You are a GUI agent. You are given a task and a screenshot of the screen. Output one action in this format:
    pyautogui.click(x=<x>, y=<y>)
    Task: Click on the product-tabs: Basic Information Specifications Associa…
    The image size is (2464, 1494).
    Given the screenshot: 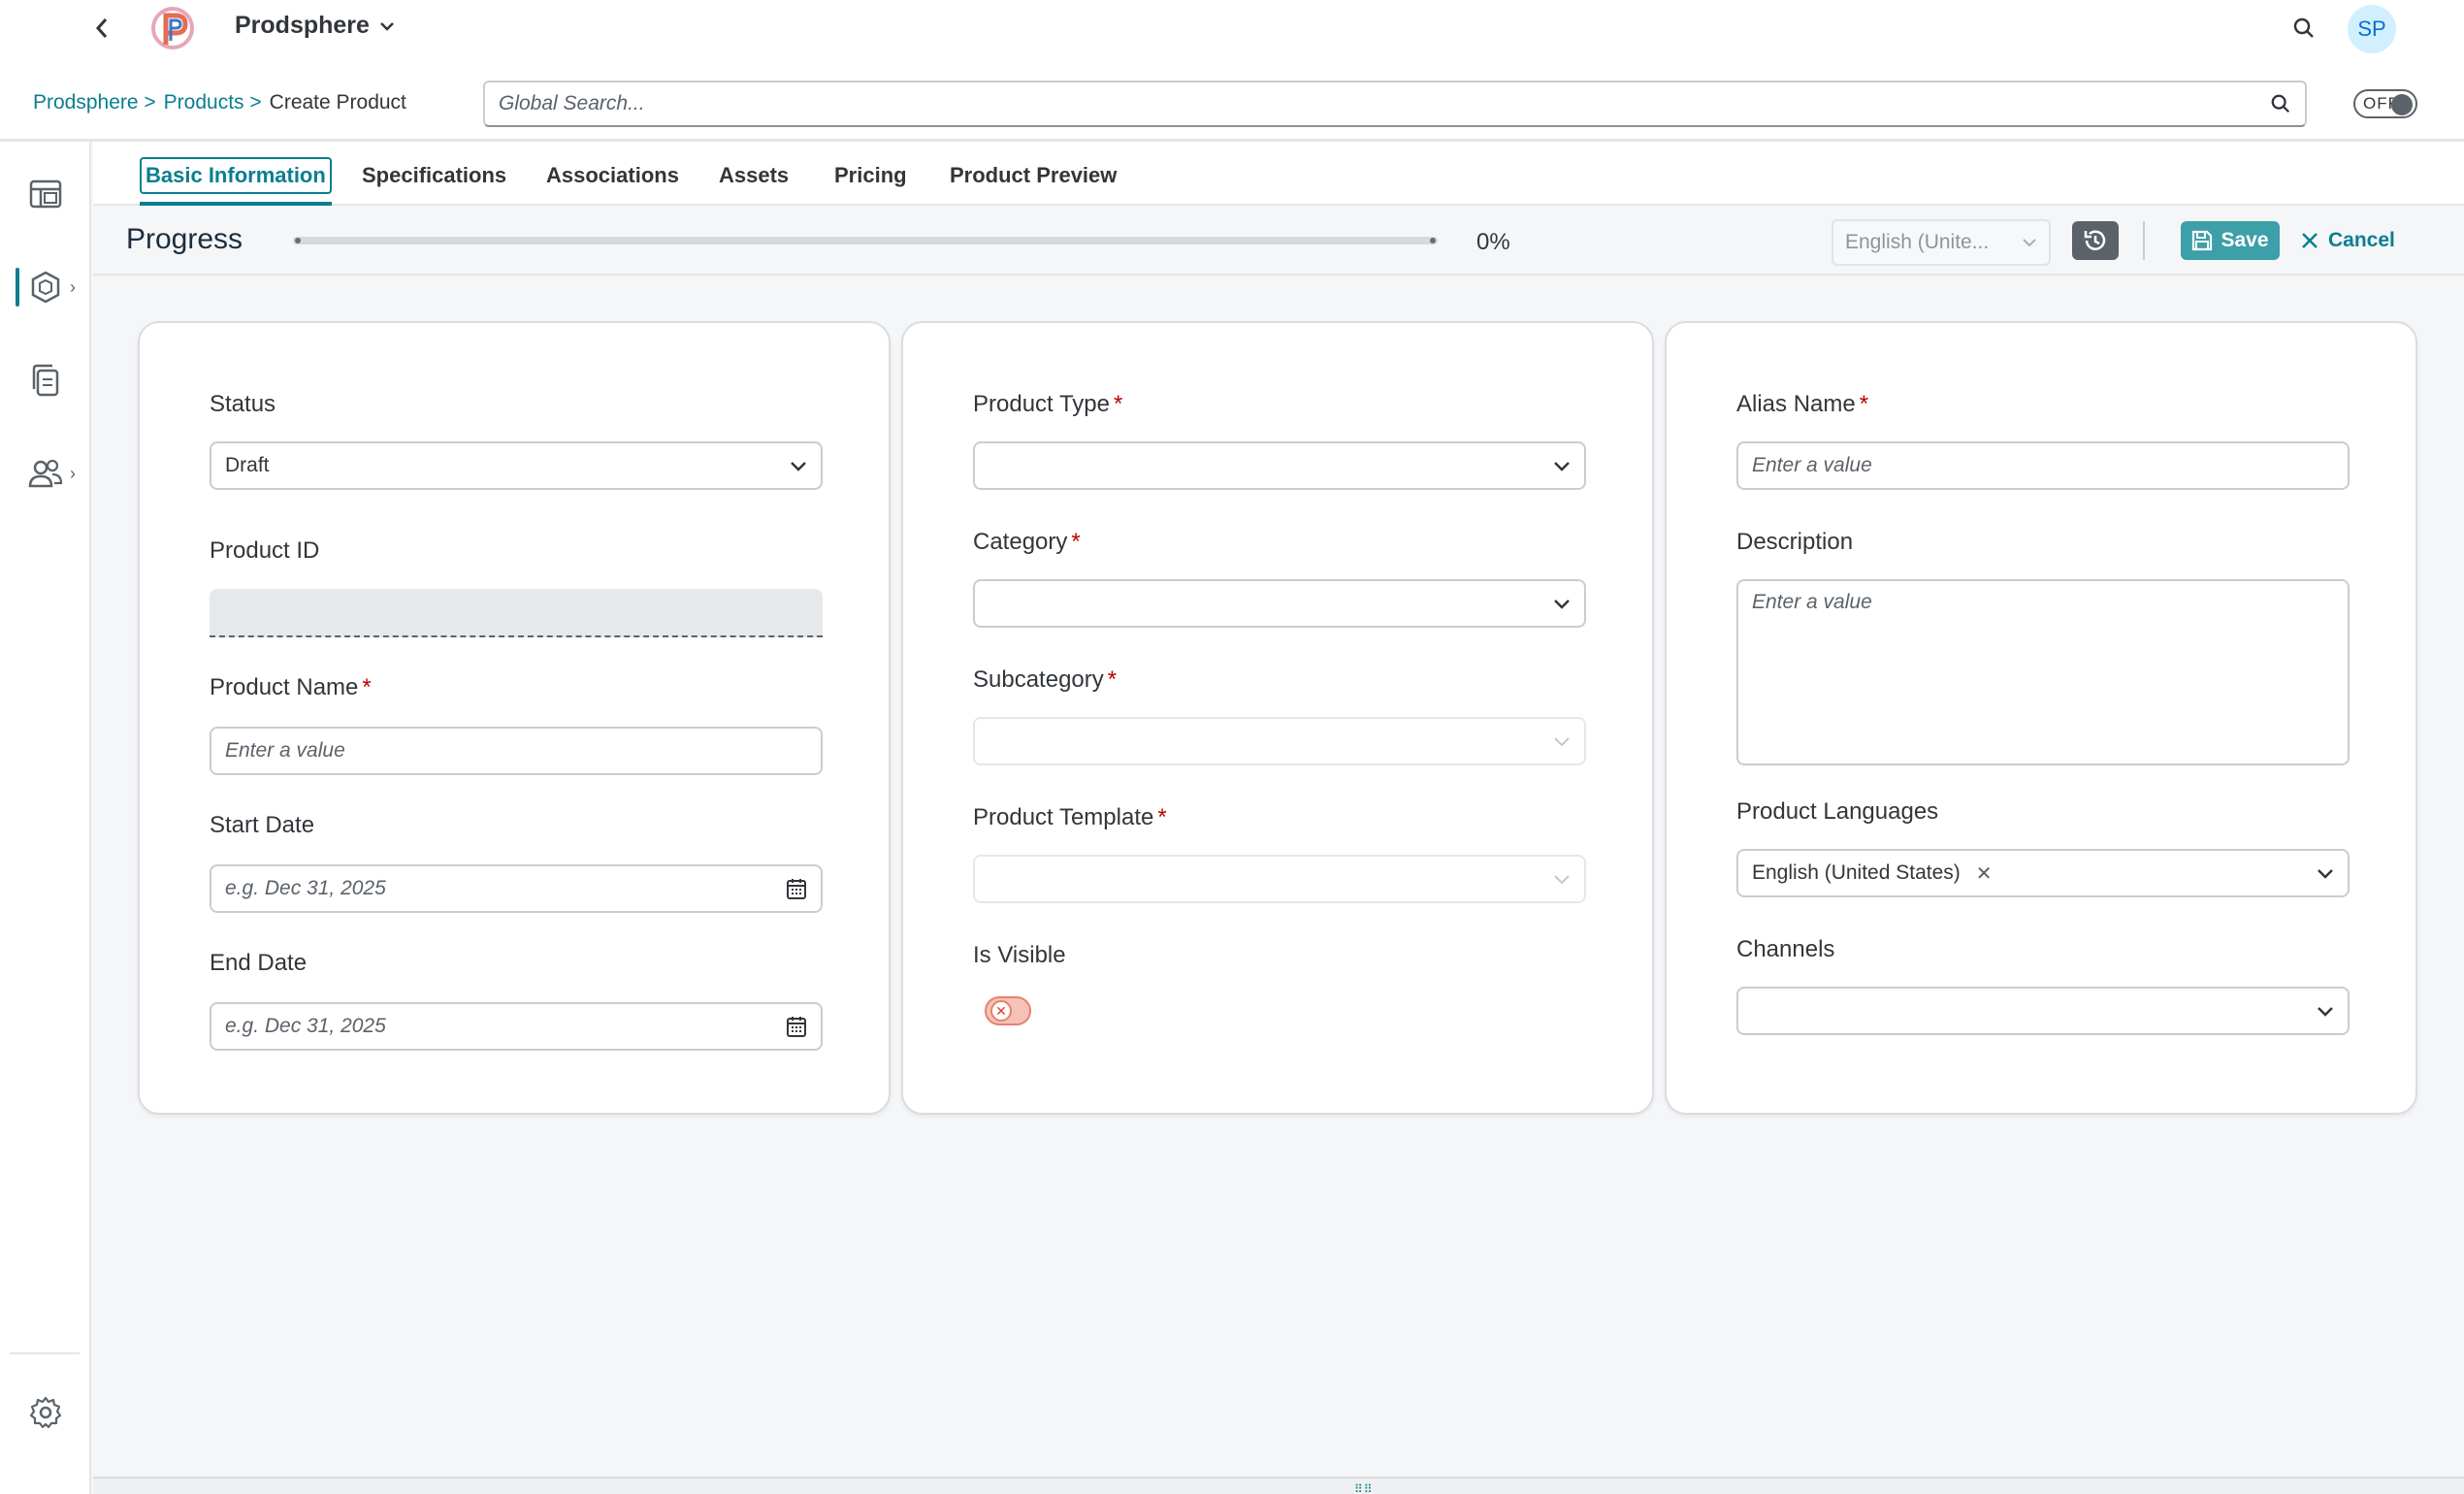 What is the action you would take?
    pyautogui.click(x=1278, y=174)
    